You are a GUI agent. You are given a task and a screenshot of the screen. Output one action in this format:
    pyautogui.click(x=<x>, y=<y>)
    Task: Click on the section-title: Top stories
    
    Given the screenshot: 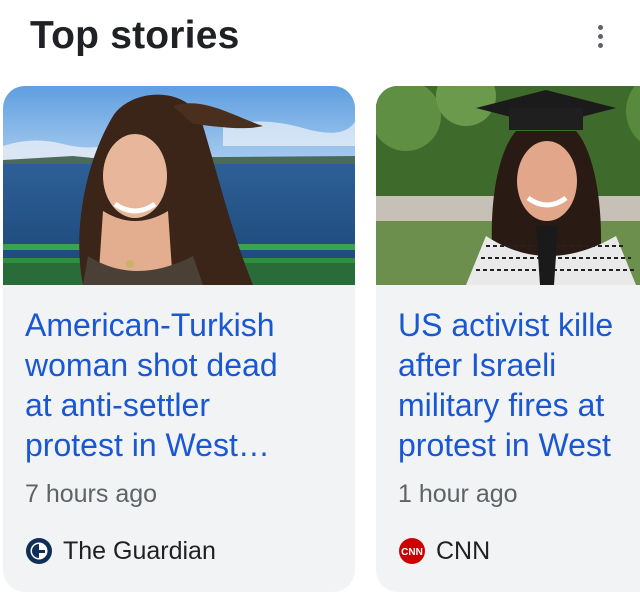 What is the action you would take?
    pyautogui.click(x=135, y=35)
    